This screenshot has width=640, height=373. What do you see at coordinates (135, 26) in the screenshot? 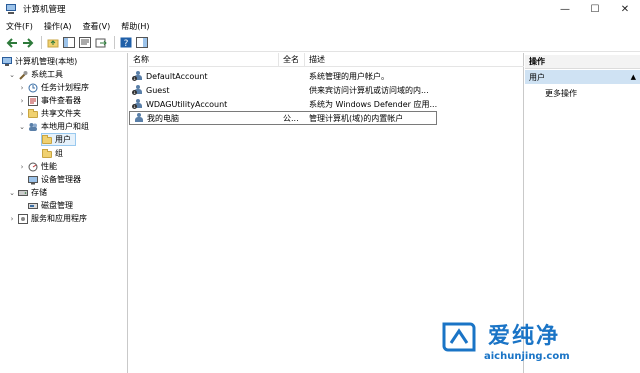
I see `menu-help: 帮助(H)` at bounding box center [135, 26].